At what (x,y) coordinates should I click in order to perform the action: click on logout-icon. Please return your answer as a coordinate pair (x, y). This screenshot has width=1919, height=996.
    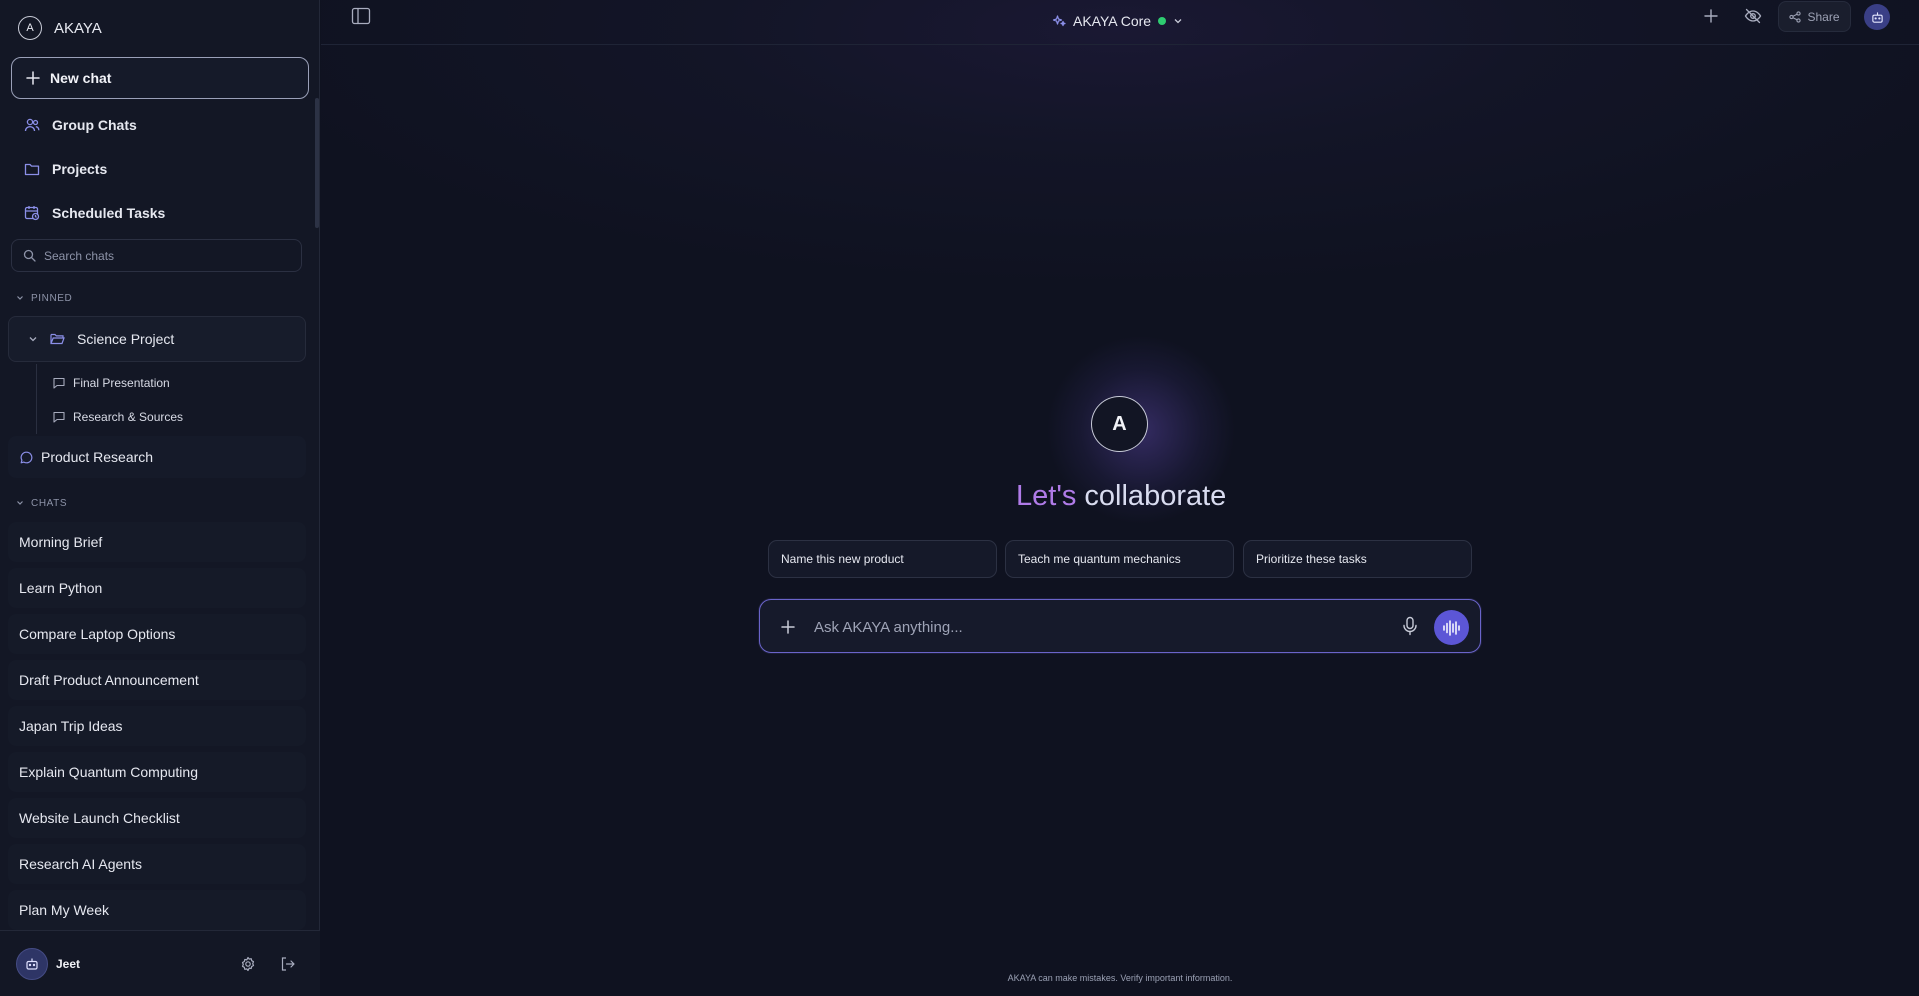
    Looking at the image, I should click on (288, 964).